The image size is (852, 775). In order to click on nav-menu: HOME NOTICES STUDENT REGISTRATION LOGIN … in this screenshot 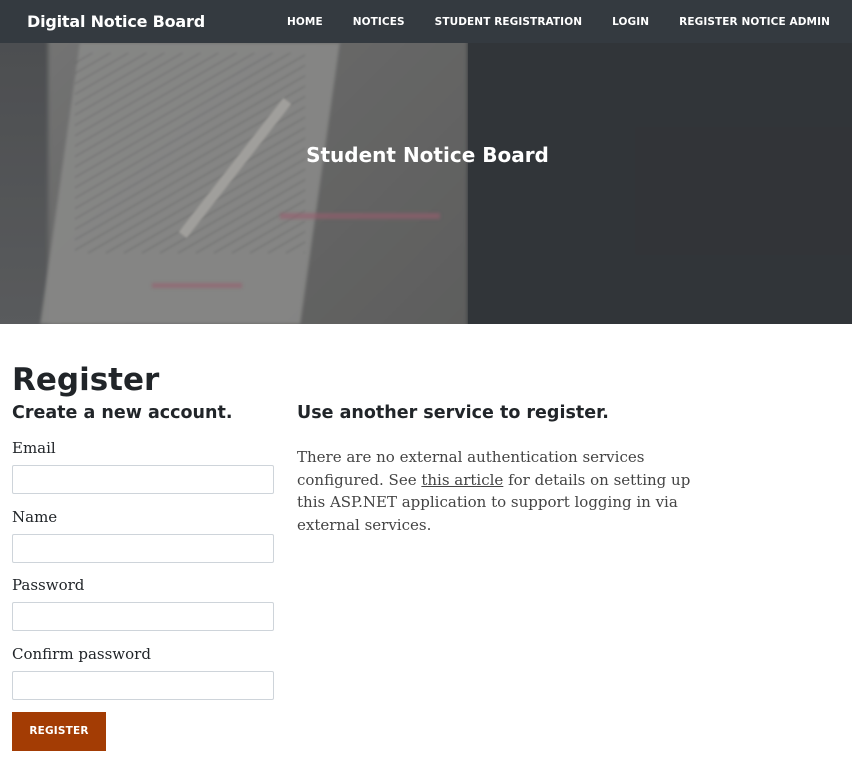, I will do `click(543, 22)`.